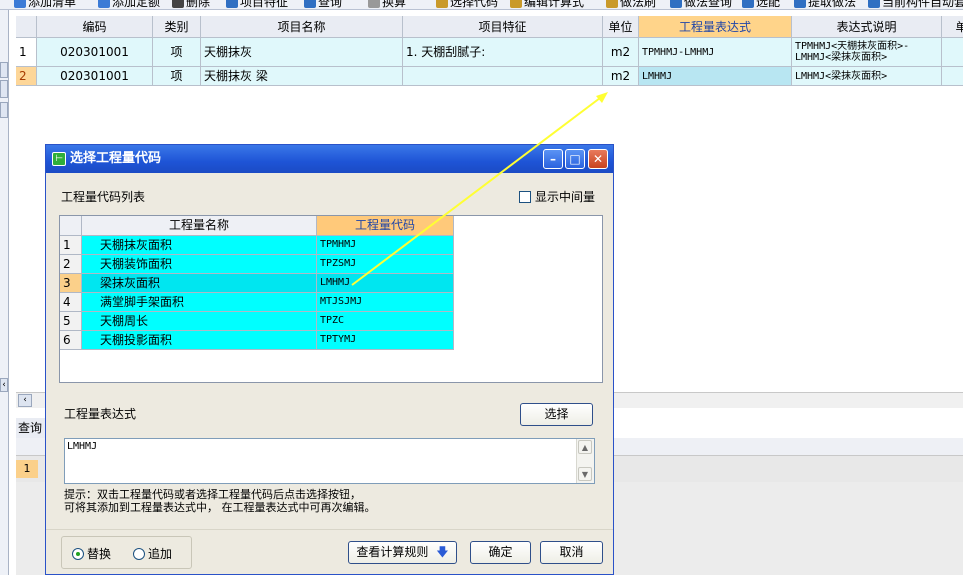  I want to click on row-number: 3, so click(71, 283).